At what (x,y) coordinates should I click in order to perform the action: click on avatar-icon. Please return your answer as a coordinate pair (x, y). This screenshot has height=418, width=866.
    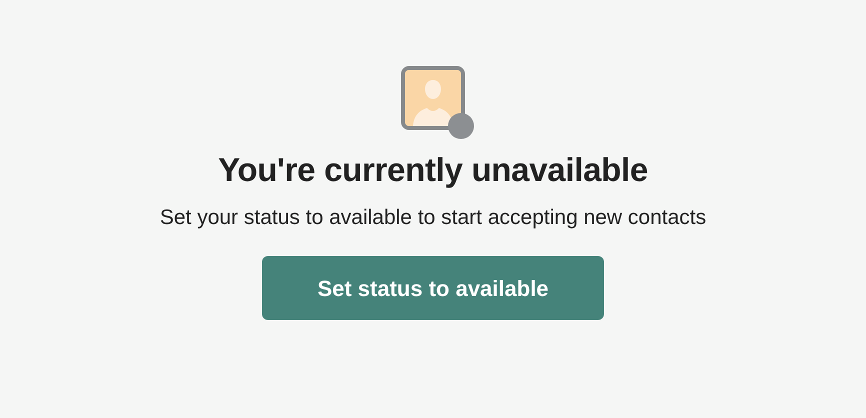
    Looking at the image, I should click on (433, 98).